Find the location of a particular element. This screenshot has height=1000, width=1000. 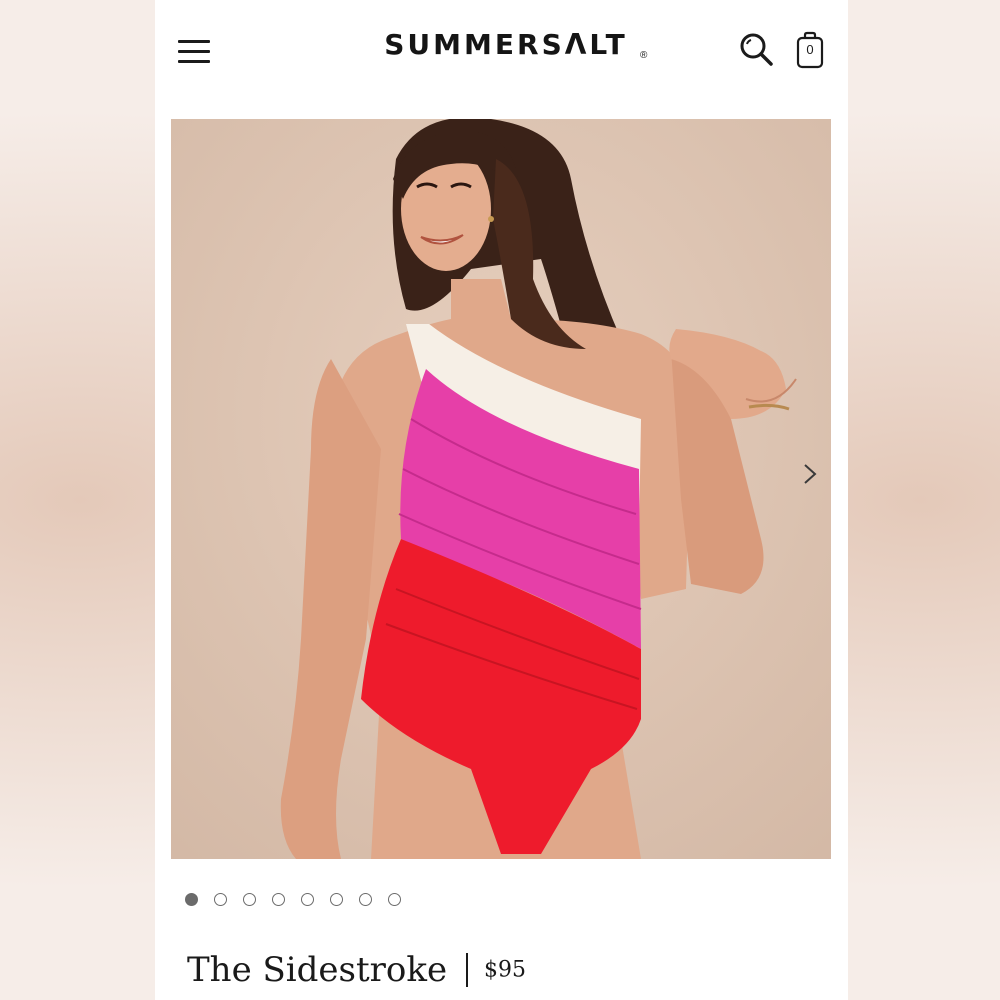

site-header: SUMMERSΛLT ® 0 is located at coordinates (501, 55).